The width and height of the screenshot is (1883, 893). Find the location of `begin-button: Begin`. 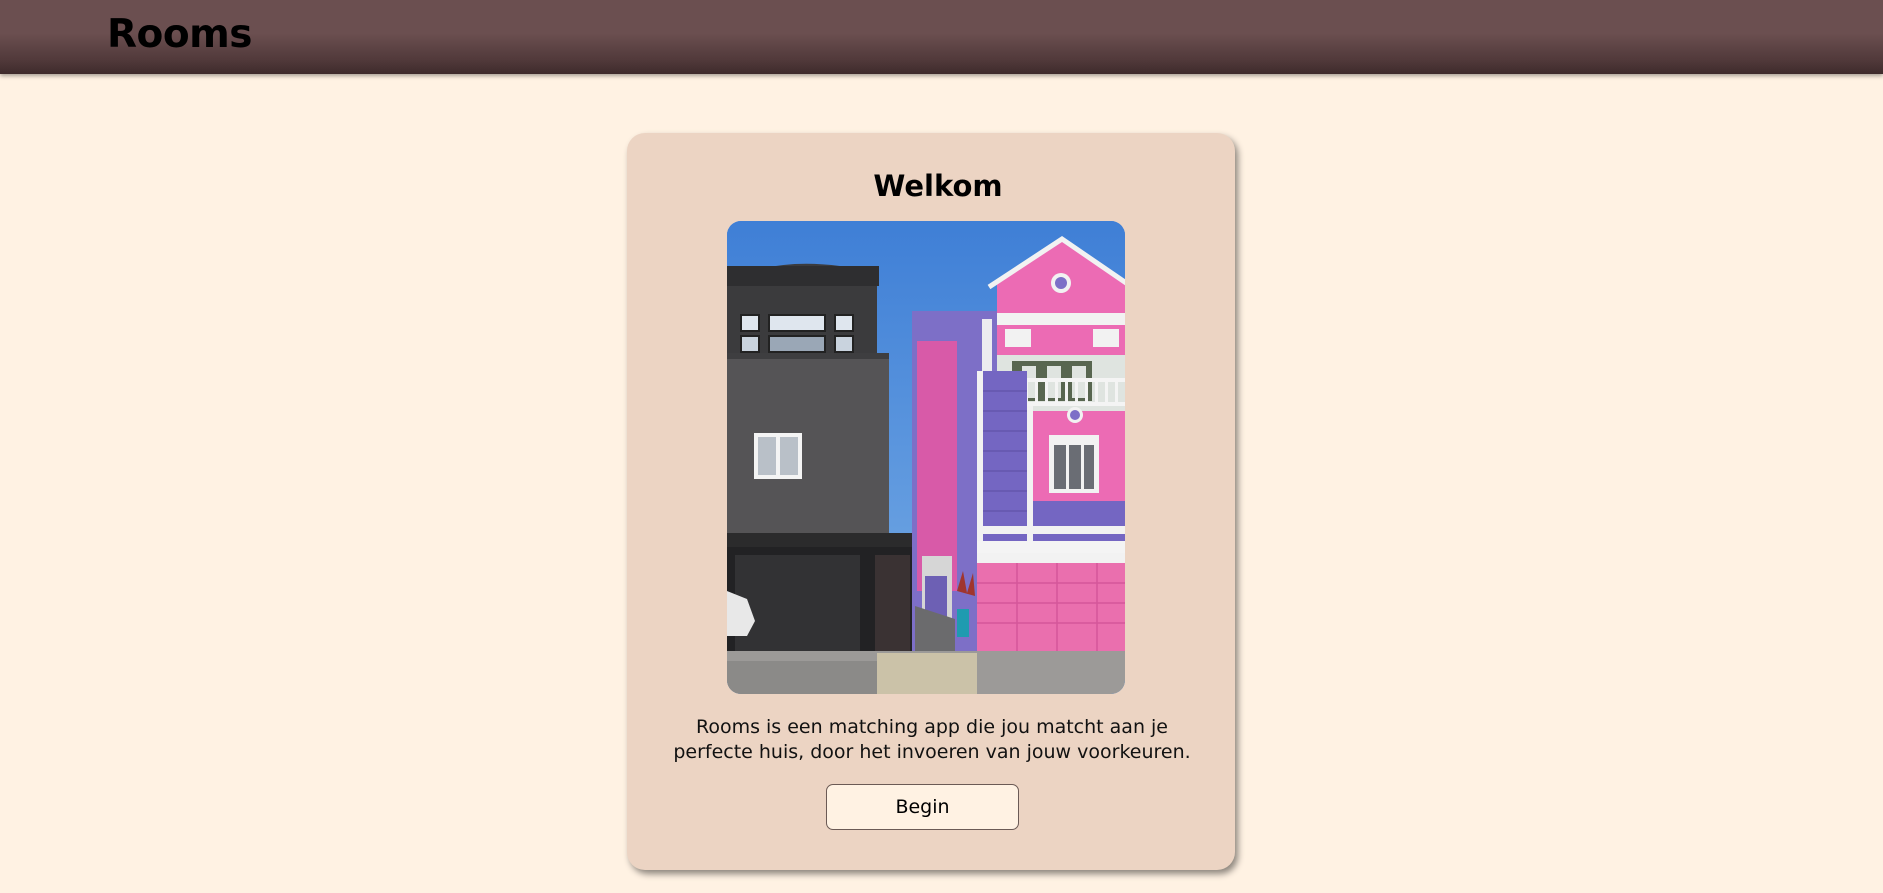

begin-button: Begin is located at coordinates (922, 807).